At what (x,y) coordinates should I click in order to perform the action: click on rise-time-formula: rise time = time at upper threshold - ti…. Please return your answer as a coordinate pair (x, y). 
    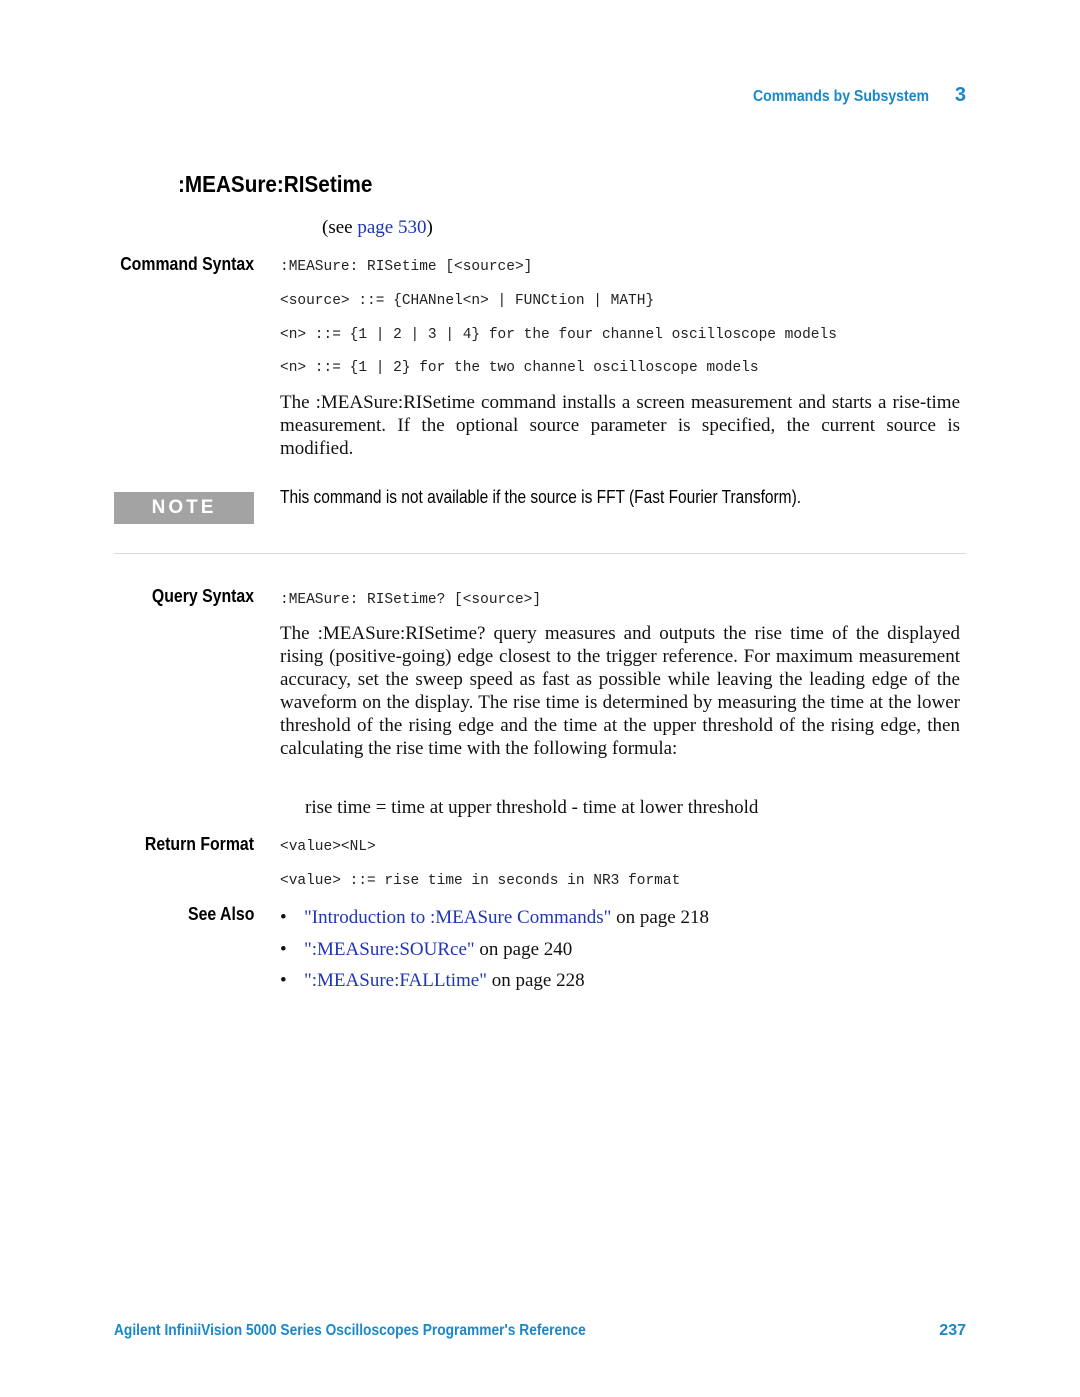
    Looking at the image, I should click on (532, 807).